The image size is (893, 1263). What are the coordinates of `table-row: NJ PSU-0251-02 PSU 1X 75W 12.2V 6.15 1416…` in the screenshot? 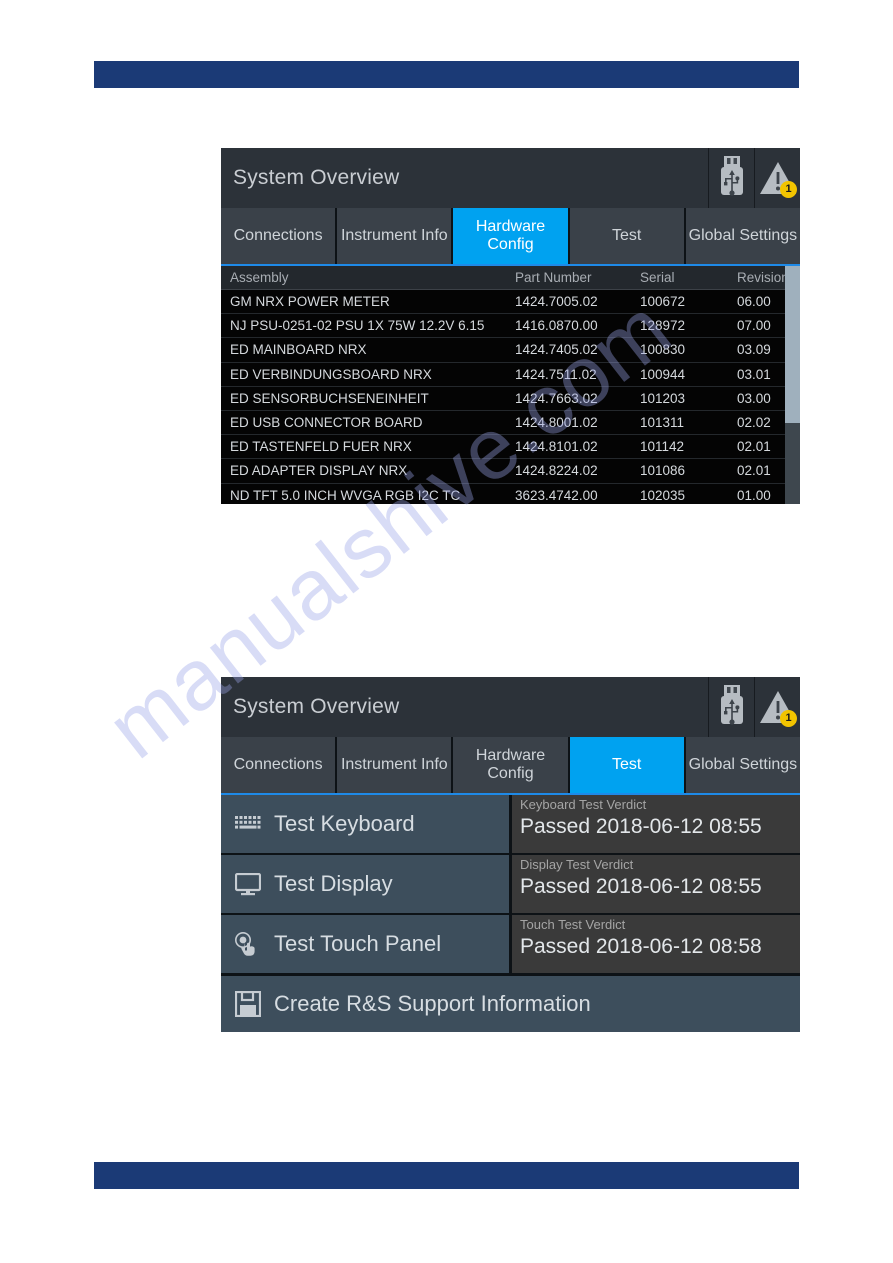 It's located at (510, 326).